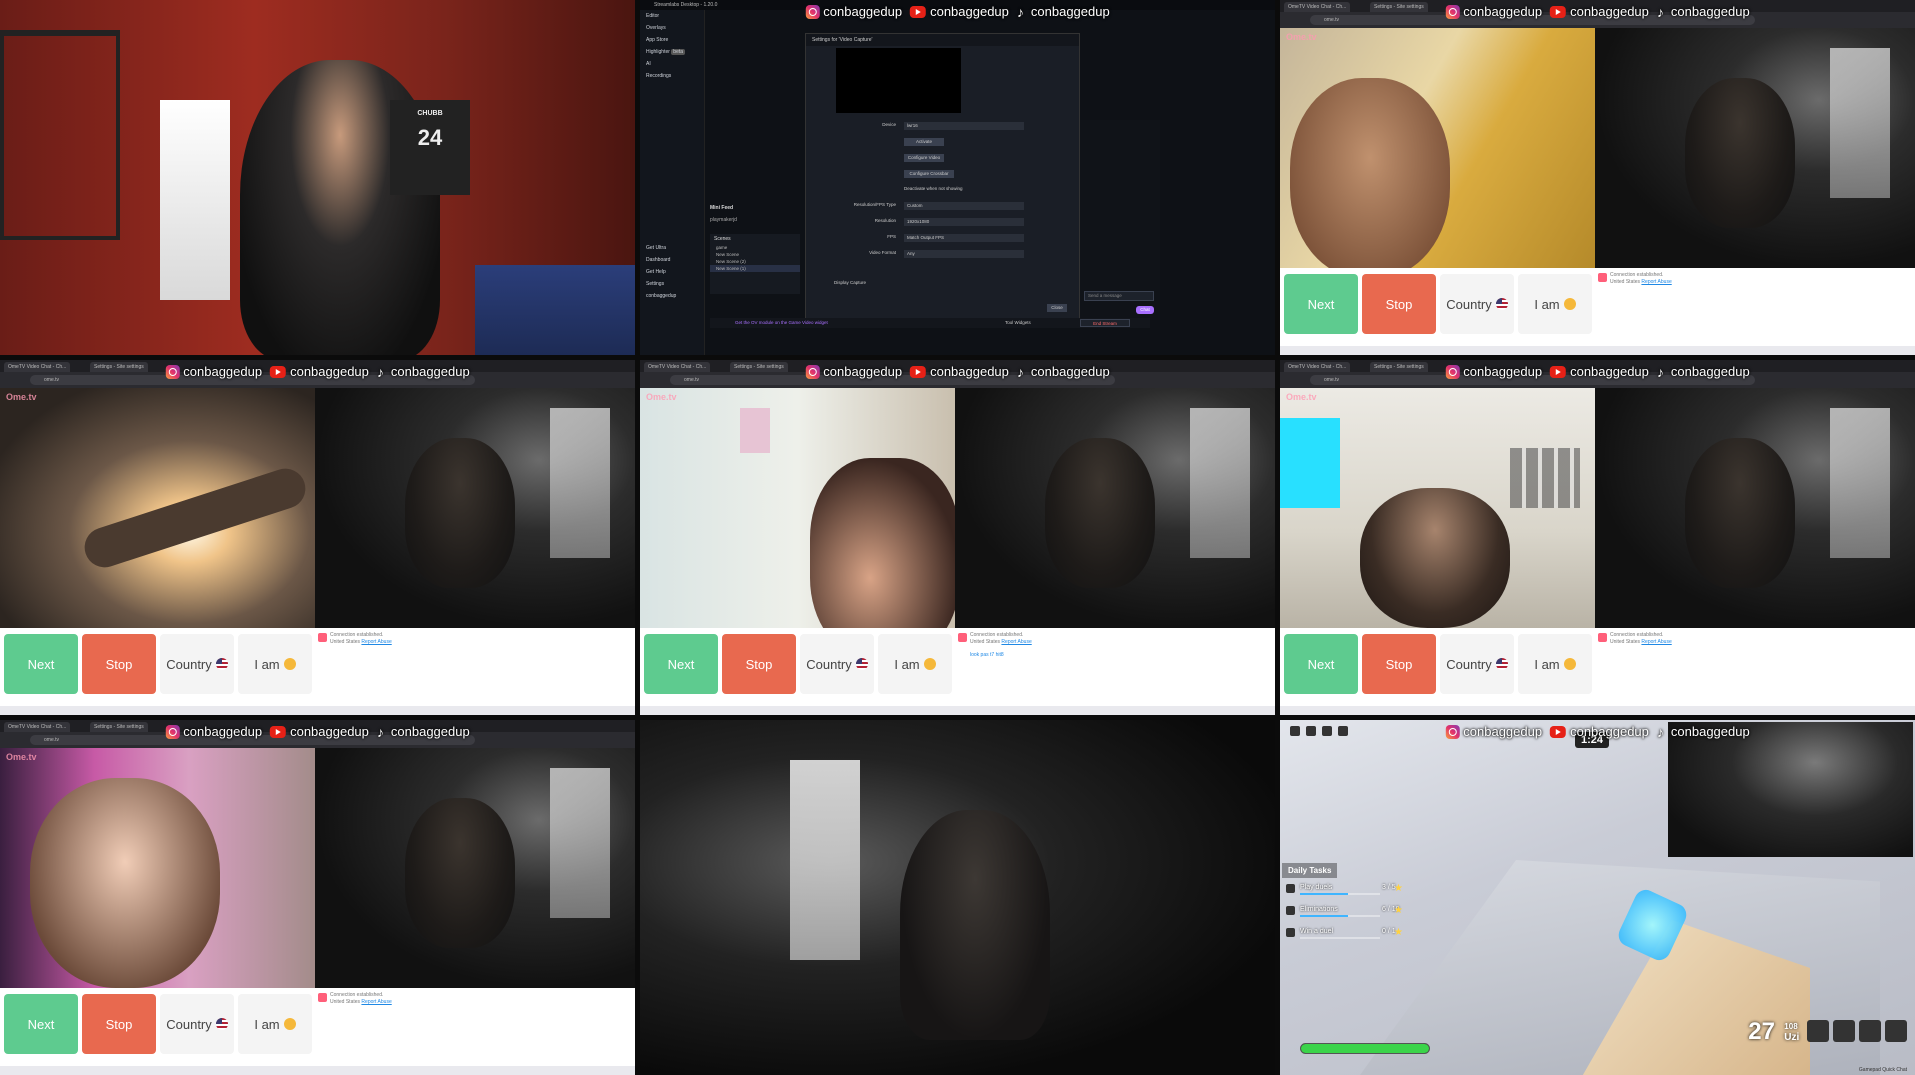 This screenshot has height=1075, width=1915. Describe the element at coordinates (755, 254) in the screenshot. I see `scene-item: New Scene` at that location.